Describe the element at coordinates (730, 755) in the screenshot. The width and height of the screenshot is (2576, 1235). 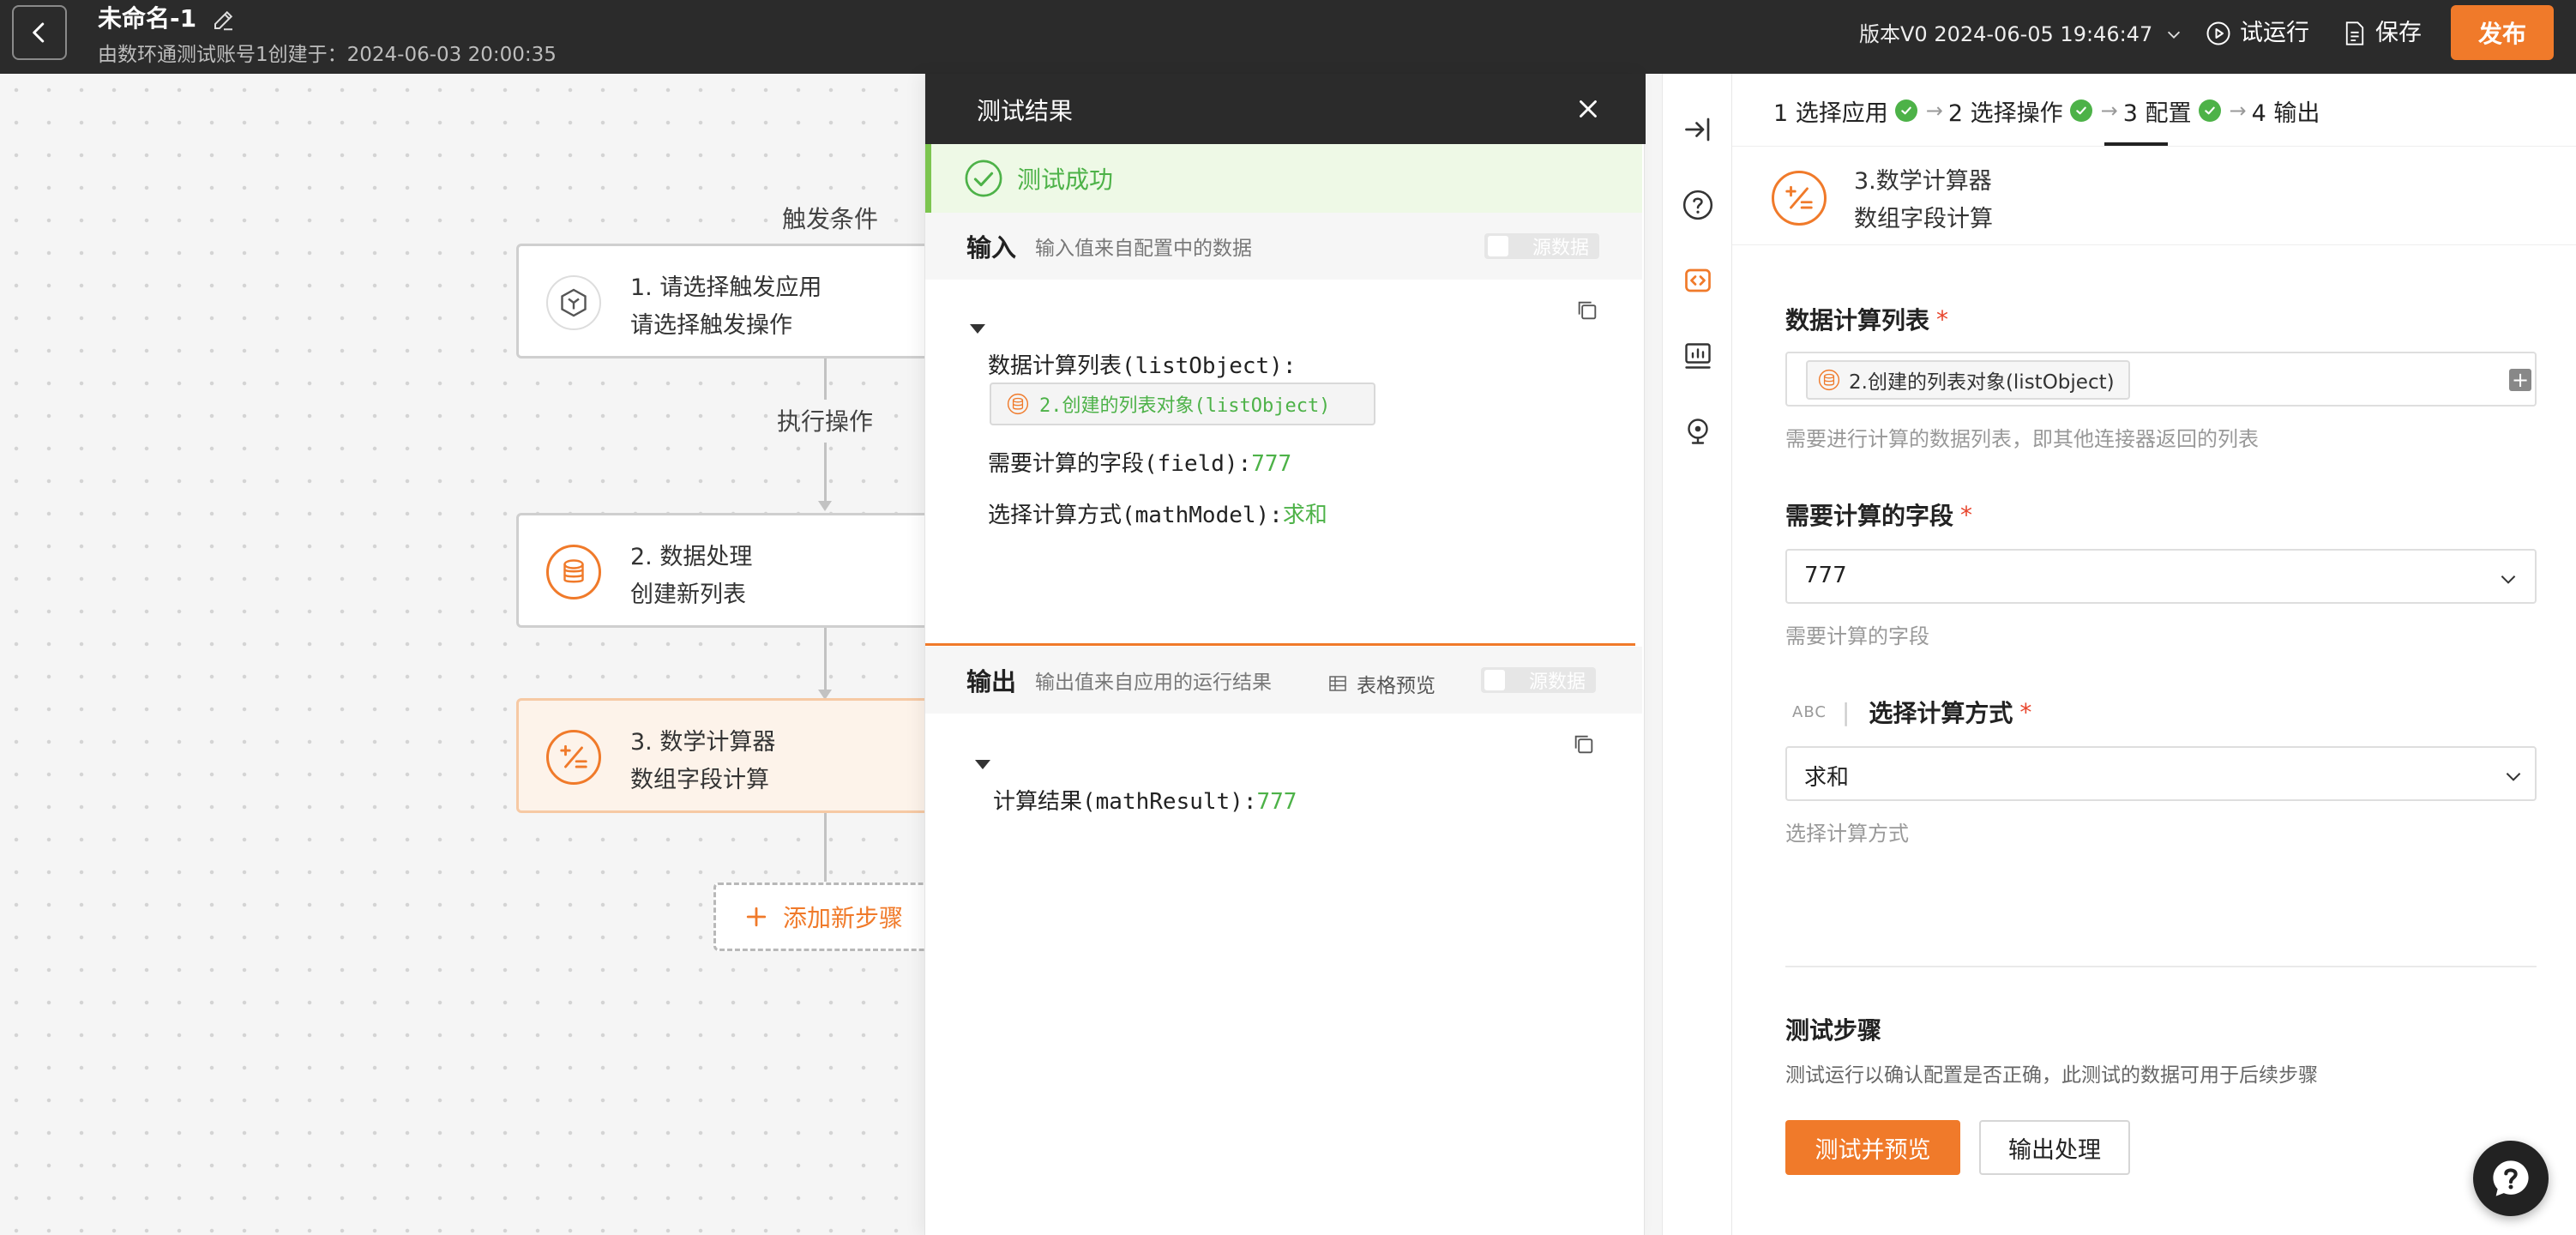
I see `flow-node-math-calculator: 3. 数学计算器 数组字段计算` at that location.